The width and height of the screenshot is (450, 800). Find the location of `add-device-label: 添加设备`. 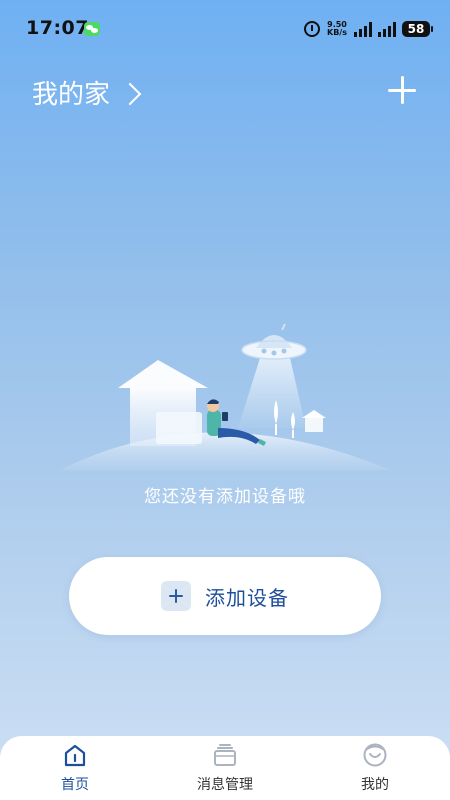

add-device-label: 添加设备 is located at coordinates (247, 597).